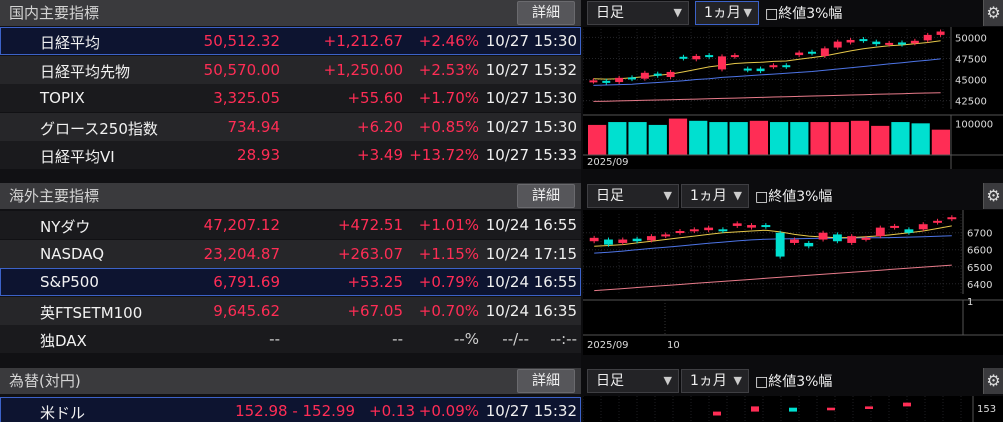  I want to click on table-row: 日経平均 50,512.32 +1,212.67 +2.46% 10/27 15:30, so click(290, 41).